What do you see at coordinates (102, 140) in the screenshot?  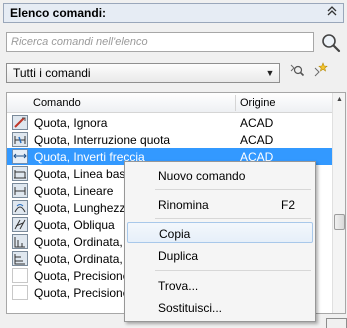 I see `command-name: Quota, Interruzione quota` at bounding box center [102, 140].